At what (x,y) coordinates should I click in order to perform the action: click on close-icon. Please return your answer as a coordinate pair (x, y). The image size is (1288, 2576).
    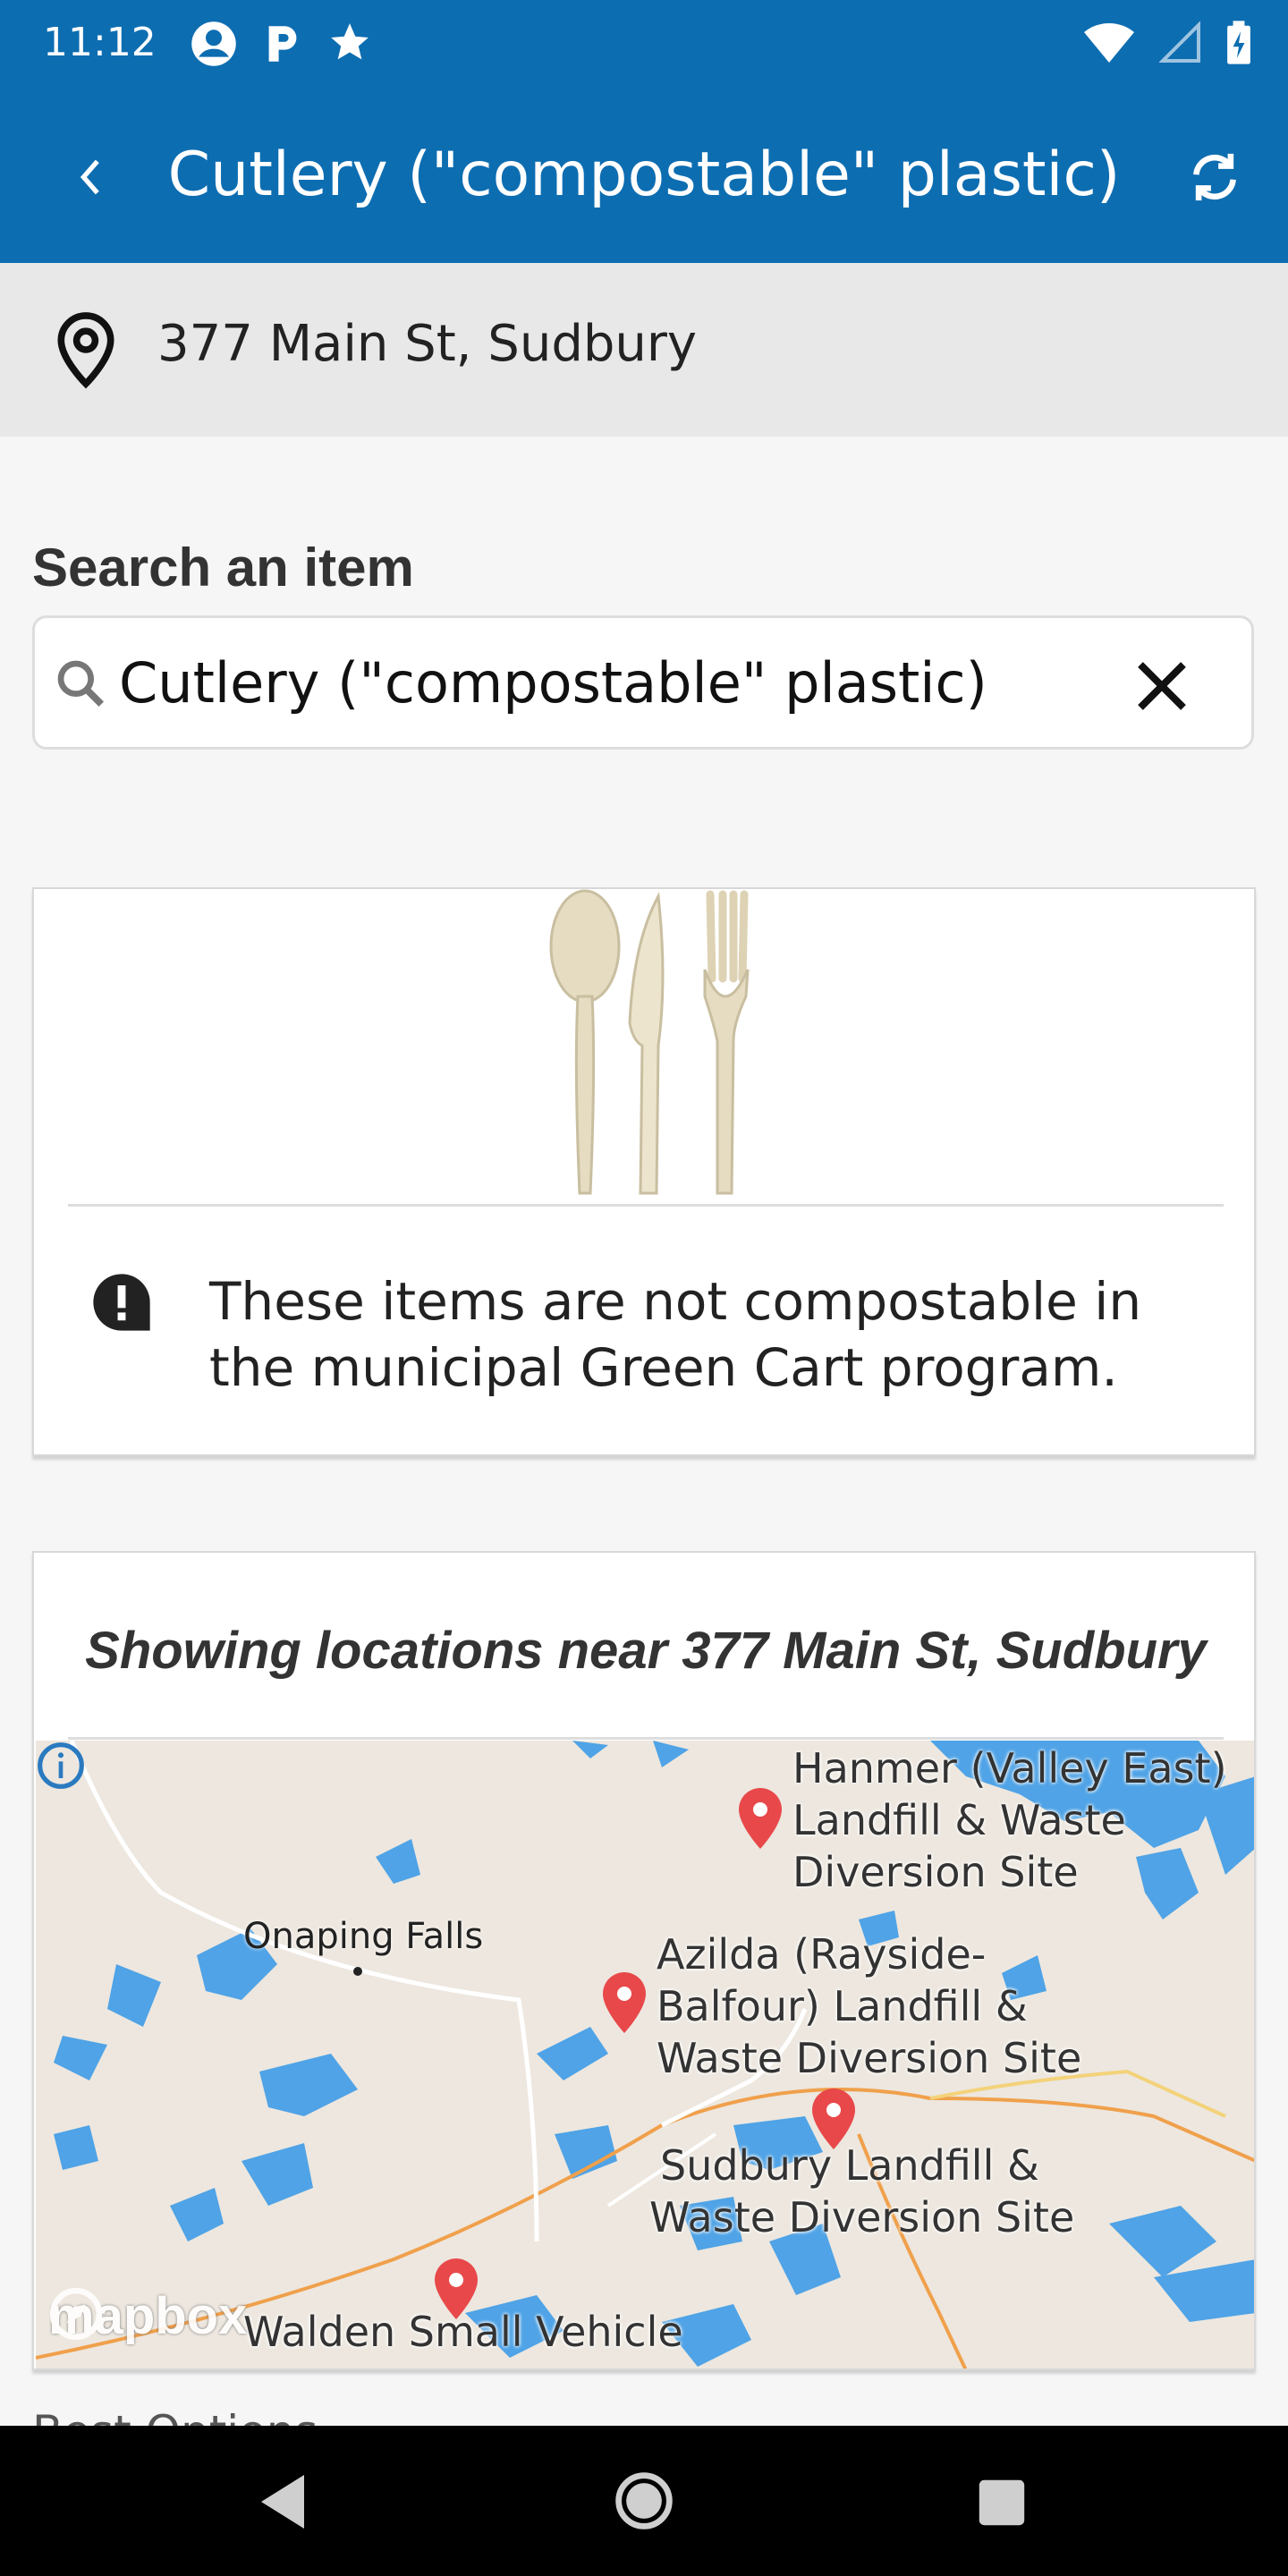
    Looking at the image, I should click on (1162, 686).